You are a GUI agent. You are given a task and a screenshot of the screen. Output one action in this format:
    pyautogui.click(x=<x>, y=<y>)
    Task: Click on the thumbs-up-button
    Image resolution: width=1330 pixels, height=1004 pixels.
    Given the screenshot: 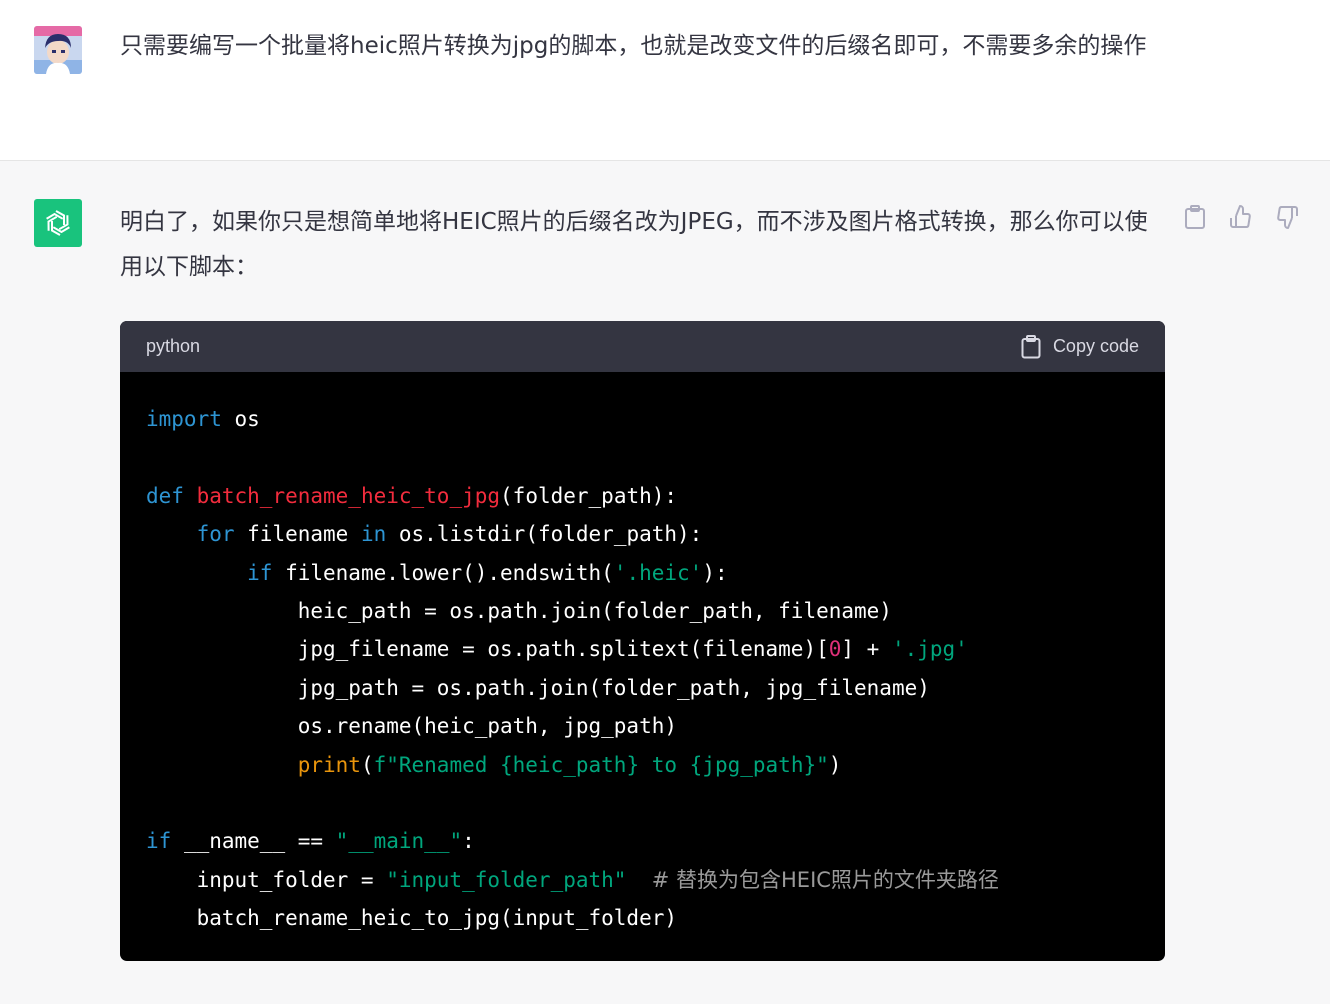 What is the action you would take?
    pyautogui.click(x=1241, y=217)
    